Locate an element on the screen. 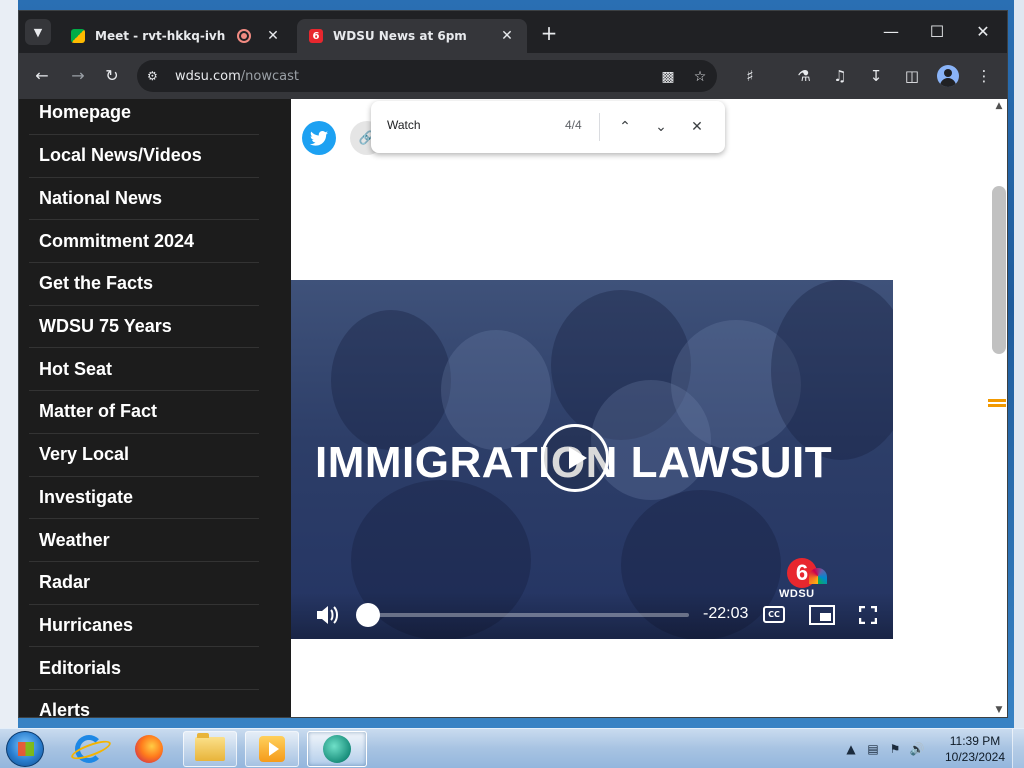 This screenshot has width=1024, height=768. url-path: /nowcast is located at coordinates (269, 76).